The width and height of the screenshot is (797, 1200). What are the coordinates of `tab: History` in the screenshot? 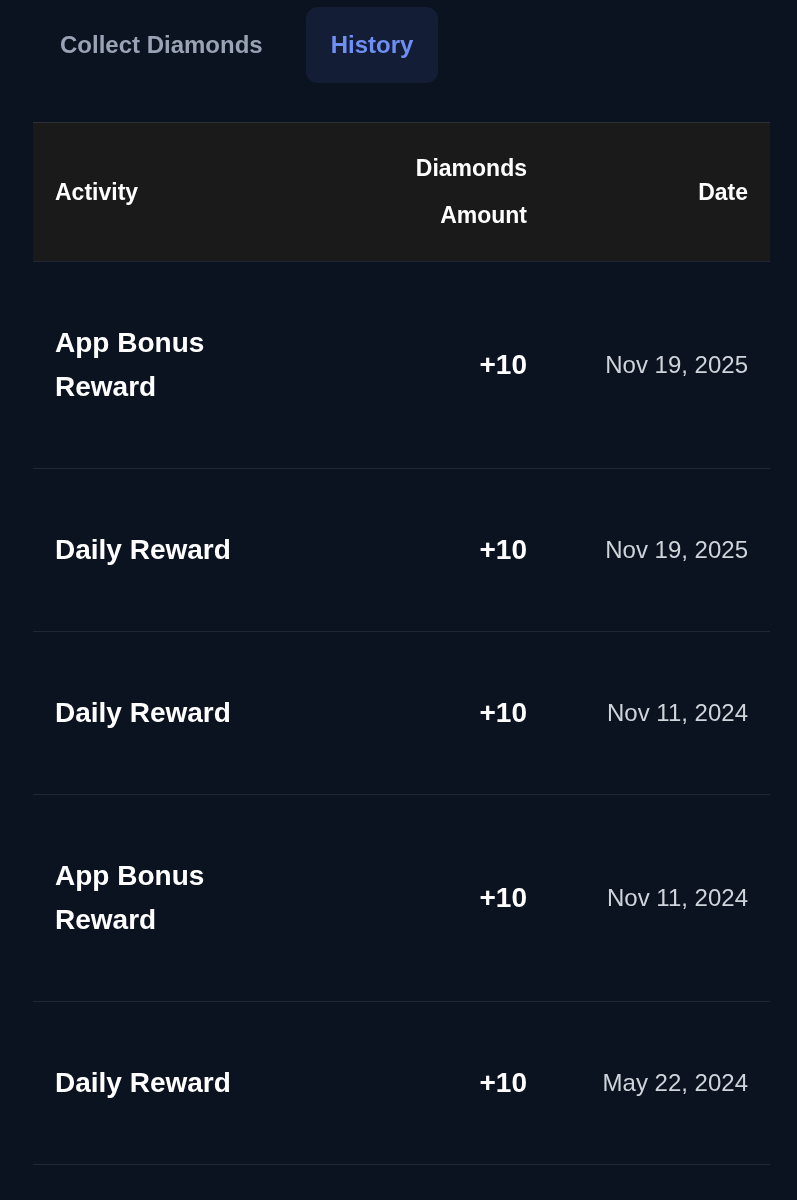 It's located at (372, 45).